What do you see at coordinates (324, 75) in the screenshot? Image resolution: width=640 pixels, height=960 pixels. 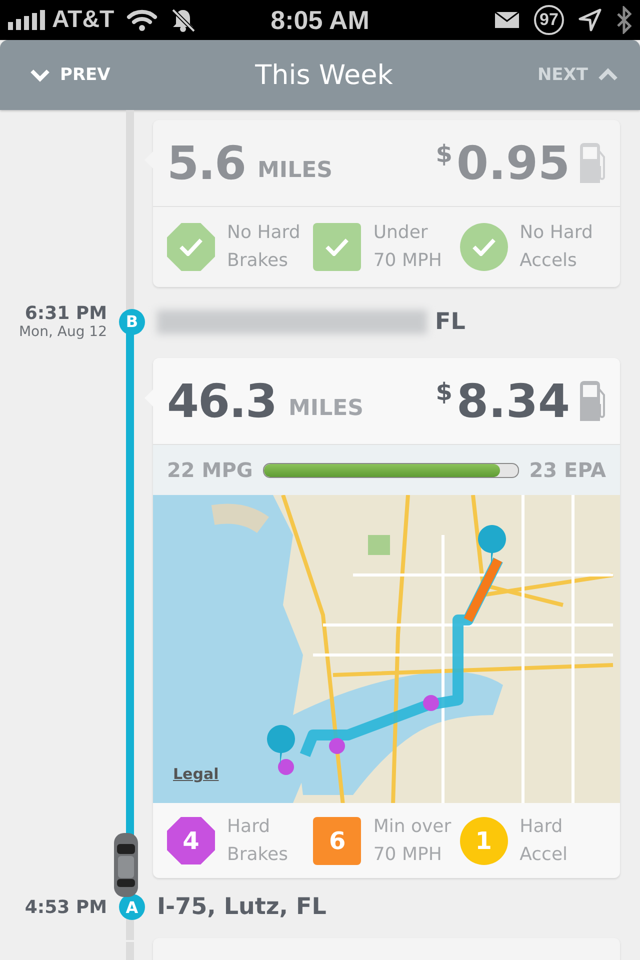 I see `screen-title: This Week` at bounding box center [324, 75].